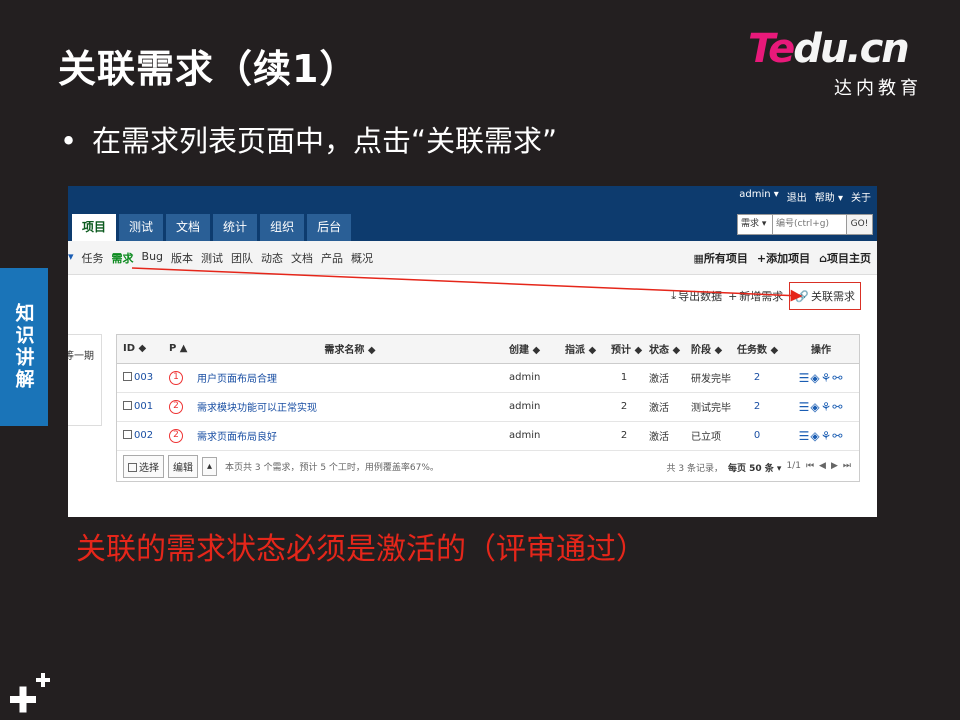 The height and width of the screenshot is (720, 960). I want to click on search-input, so click(810, 224).